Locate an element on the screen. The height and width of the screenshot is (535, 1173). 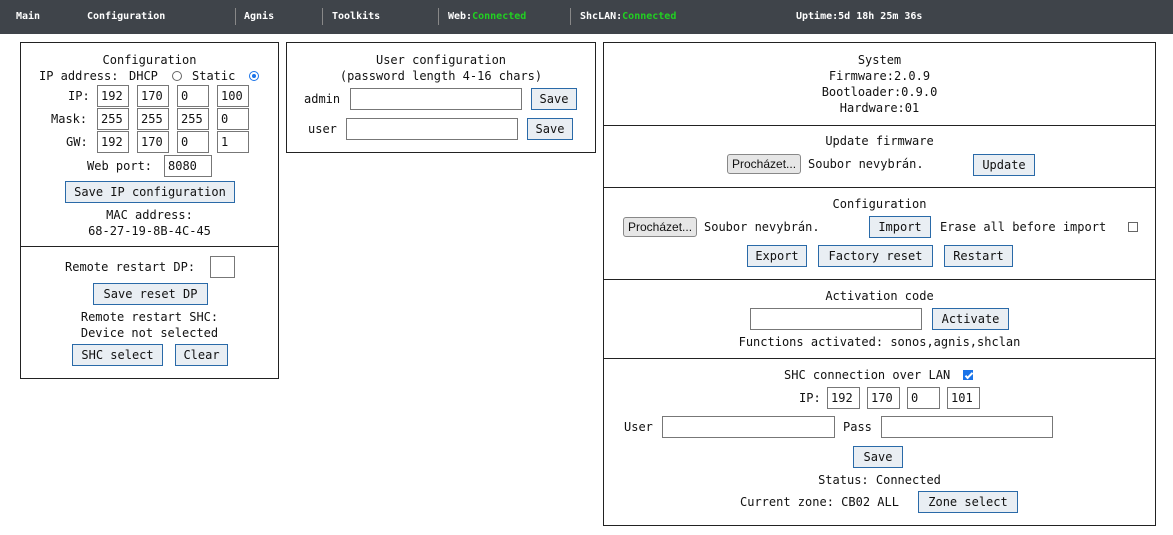
uptime-value: 5d 18h 25m 36s is located at coordinates (880, 16).